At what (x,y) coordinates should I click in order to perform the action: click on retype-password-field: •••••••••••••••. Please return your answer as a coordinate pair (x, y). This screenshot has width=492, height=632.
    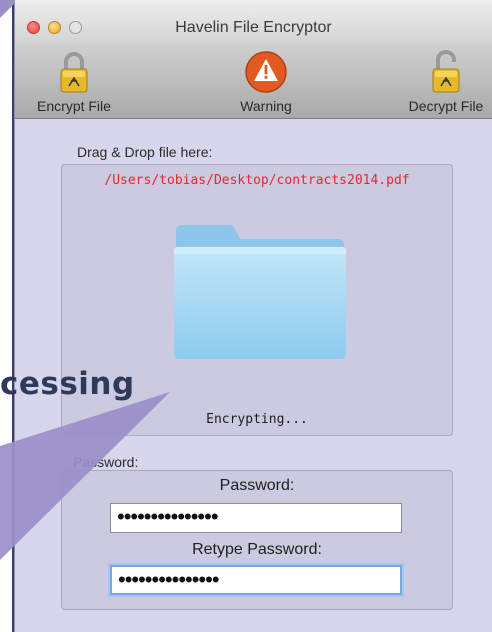
    Looking at the image, I should click on (256, 580).